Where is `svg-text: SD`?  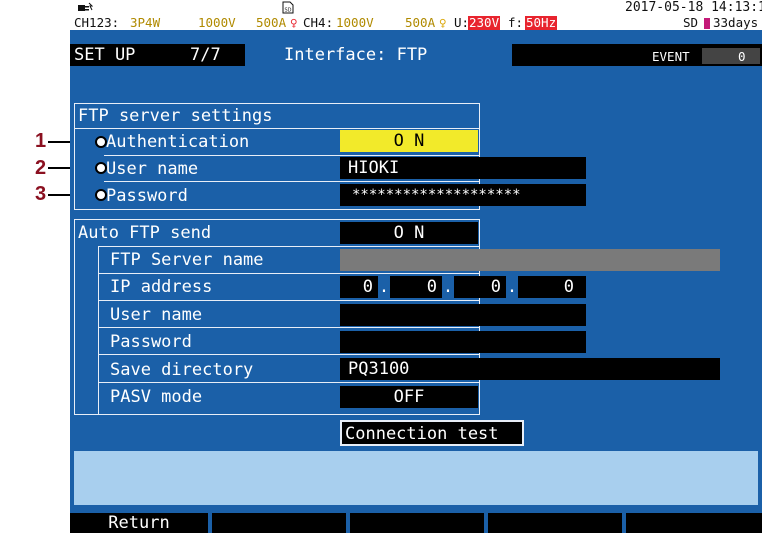 svg-text: SD is located at coordinates (288, 11).